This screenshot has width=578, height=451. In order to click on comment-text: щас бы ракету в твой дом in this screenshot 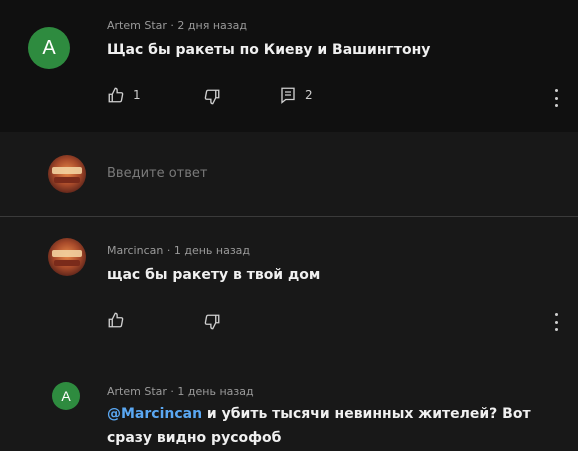, I will do `click(214, 275)`.